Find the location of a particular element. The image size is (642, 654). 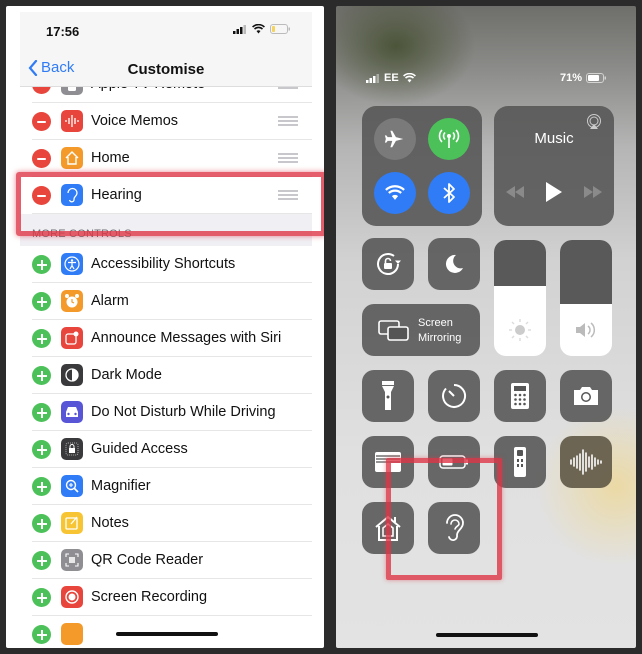

apple-tv-remote-button is located at coordinates (520, 462).